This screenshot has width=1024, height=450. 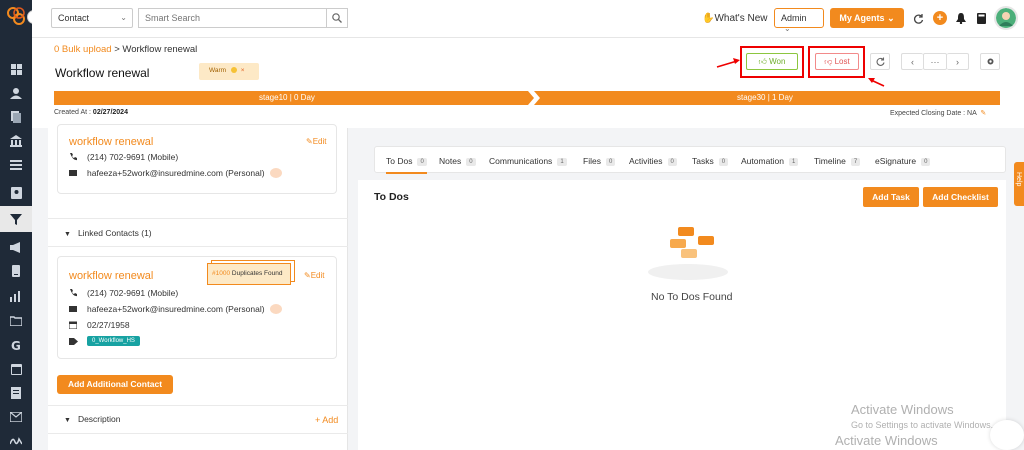 I want to click on lost-button: 👎︎ Lost, so click(x=837, y=61).